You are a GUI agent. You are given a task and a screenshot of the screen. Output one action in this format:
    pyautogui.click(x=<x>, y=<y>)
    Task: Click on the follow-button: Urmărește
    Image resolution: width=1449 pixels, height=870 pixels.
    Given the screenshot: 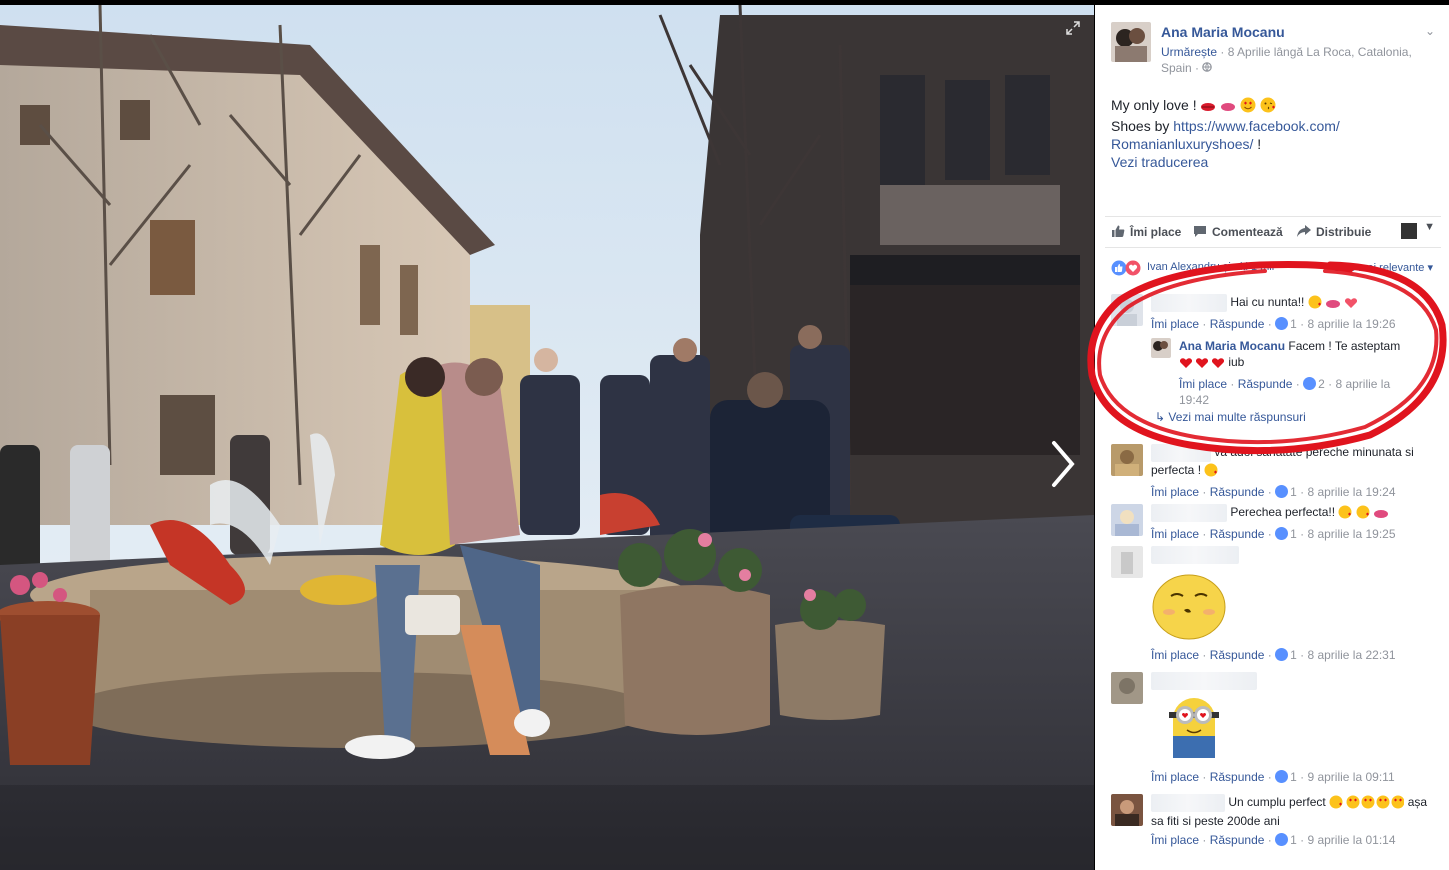 What is the action you would take?
    pyautogui.click(x=1189, y=52)
    